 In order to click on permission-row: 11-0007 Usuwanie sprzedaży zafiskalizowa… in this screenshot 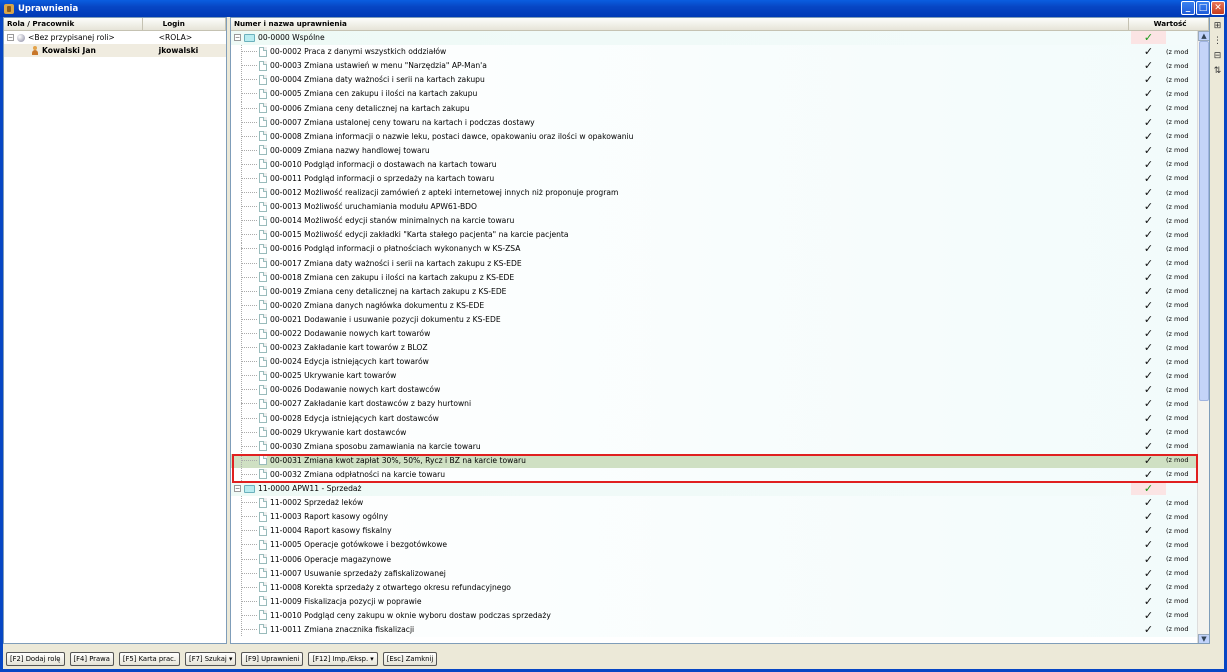, I will do `click(715, 573)`.